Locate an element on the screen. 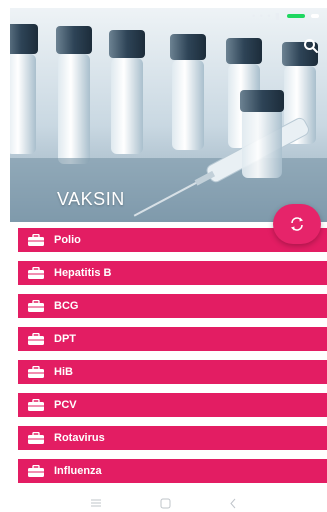 The image size is (327, 512). battery-level-icon is located at coordinates (315, 16).